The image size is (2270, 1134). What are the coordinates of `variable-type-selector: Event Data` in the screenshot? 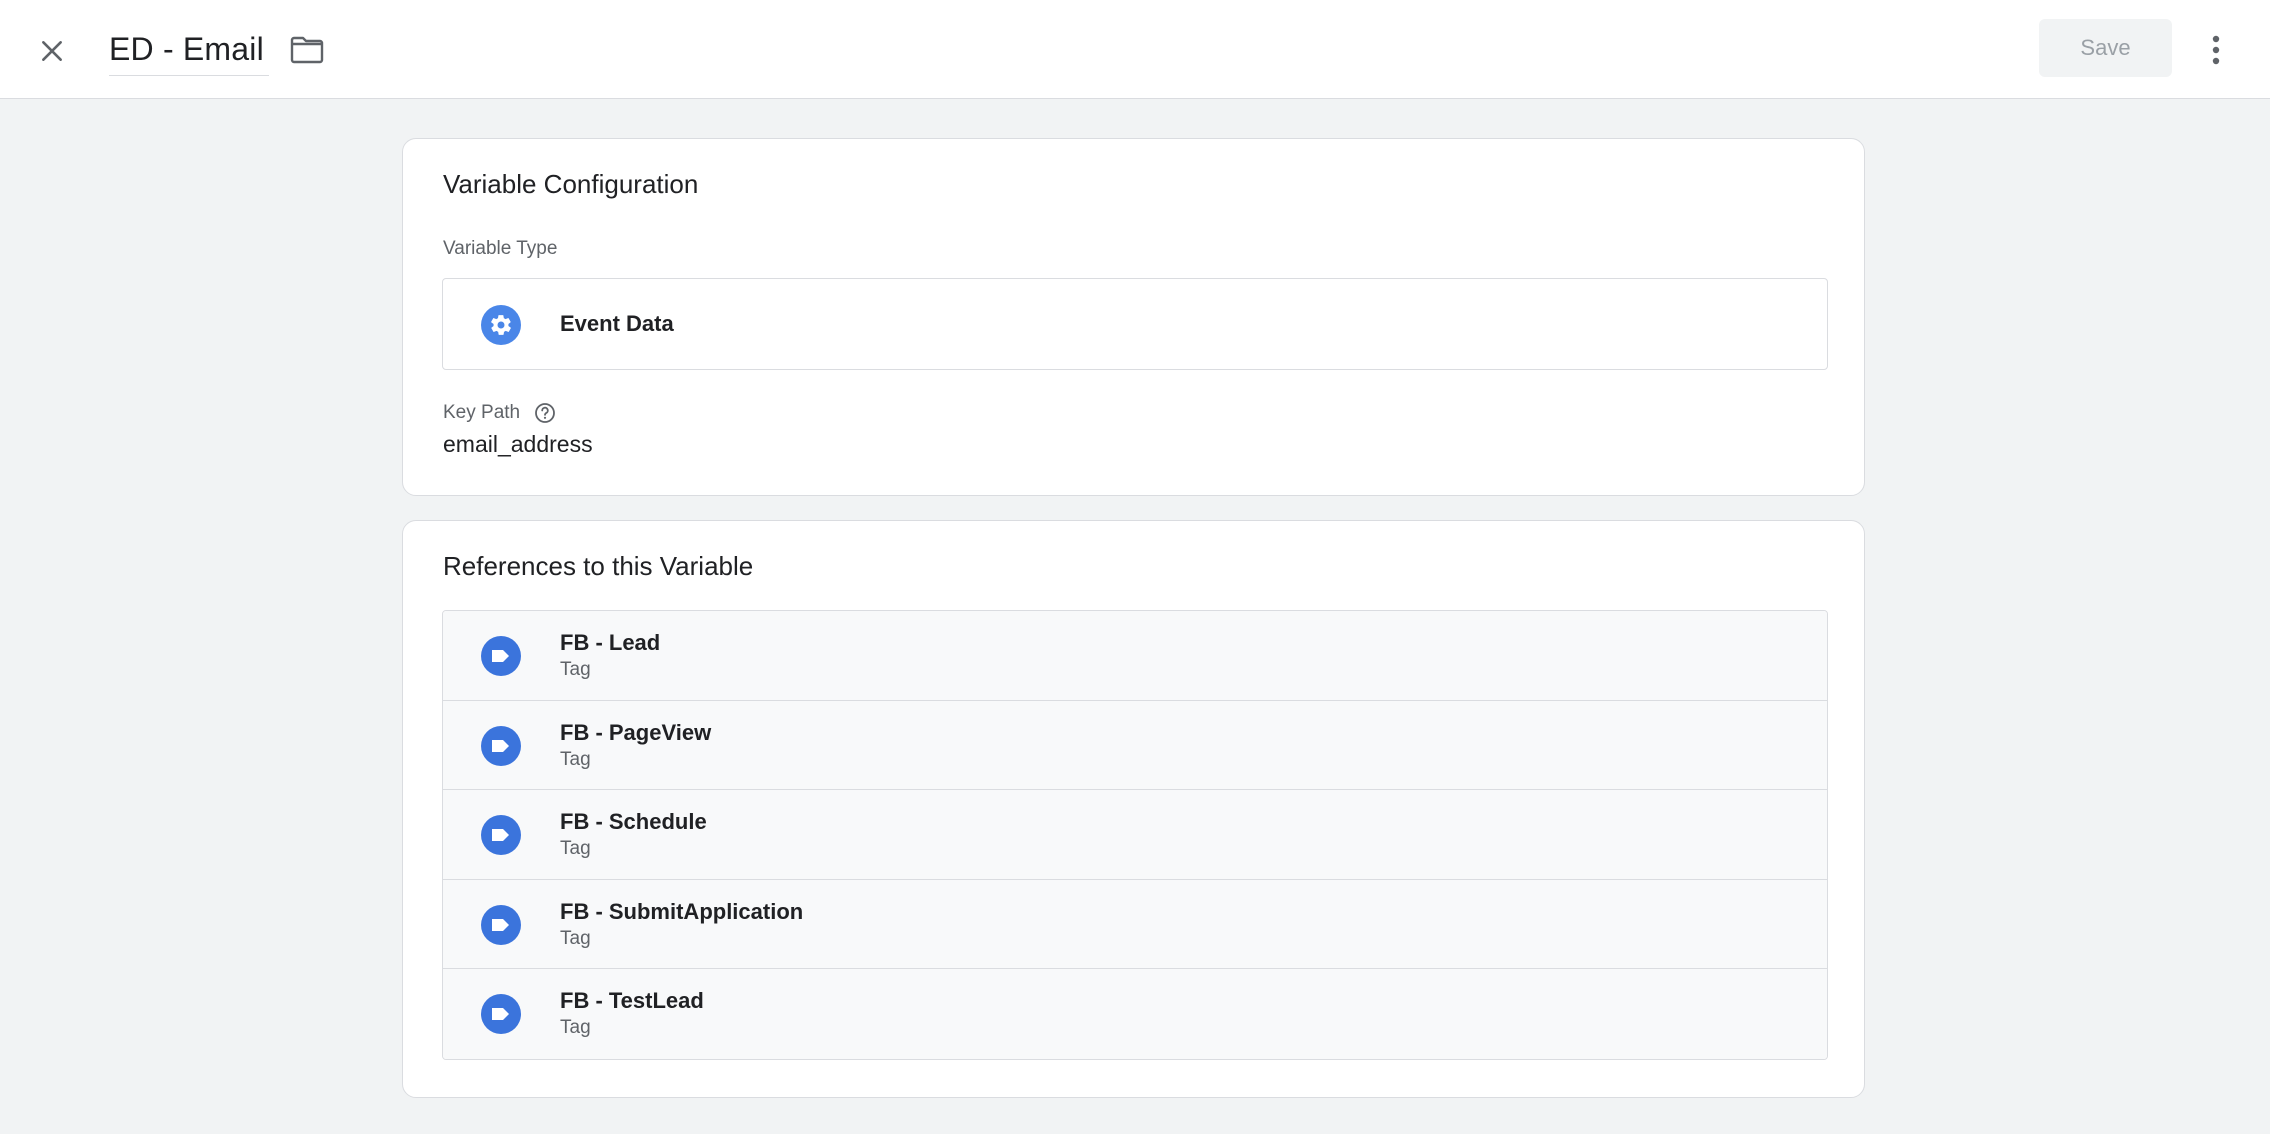 It's located at (1135, 324).